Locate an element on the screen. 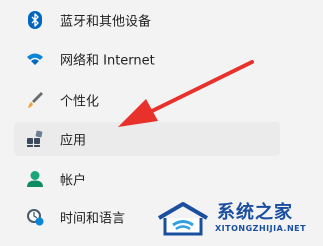  watermark-url: XITONGZHIJIA.NET is located at coordinates (261, 228).